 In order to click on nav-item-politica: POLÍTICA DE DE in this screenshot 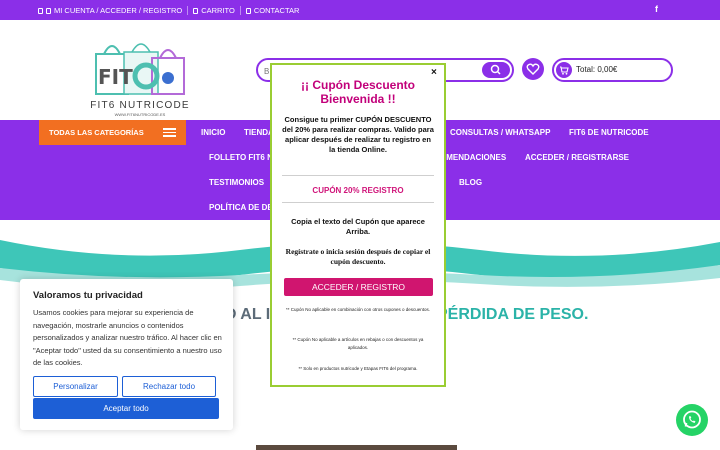, I will do `click(241, 207)`.